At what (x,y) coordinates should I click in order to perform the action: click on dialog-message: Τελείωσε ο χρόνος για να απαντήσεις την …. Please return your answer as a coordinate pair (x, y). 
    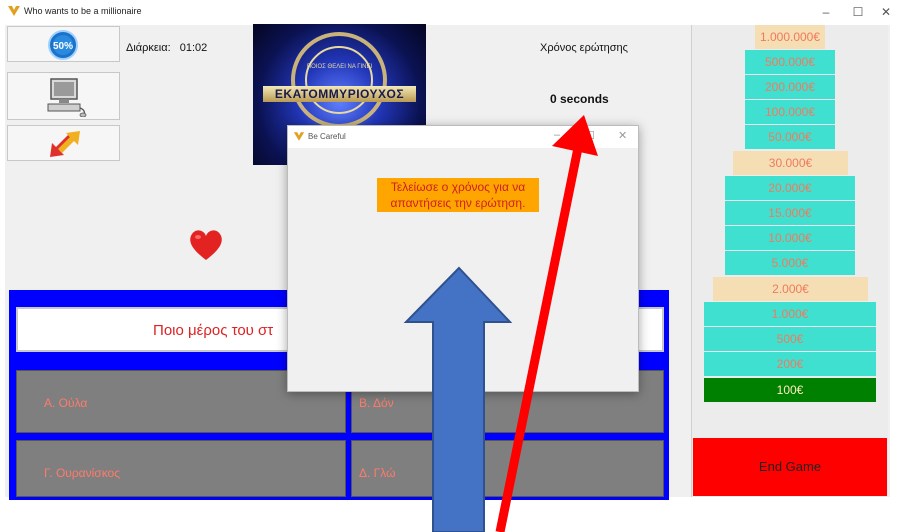
    Looking at the image, I should click on (458, 195).